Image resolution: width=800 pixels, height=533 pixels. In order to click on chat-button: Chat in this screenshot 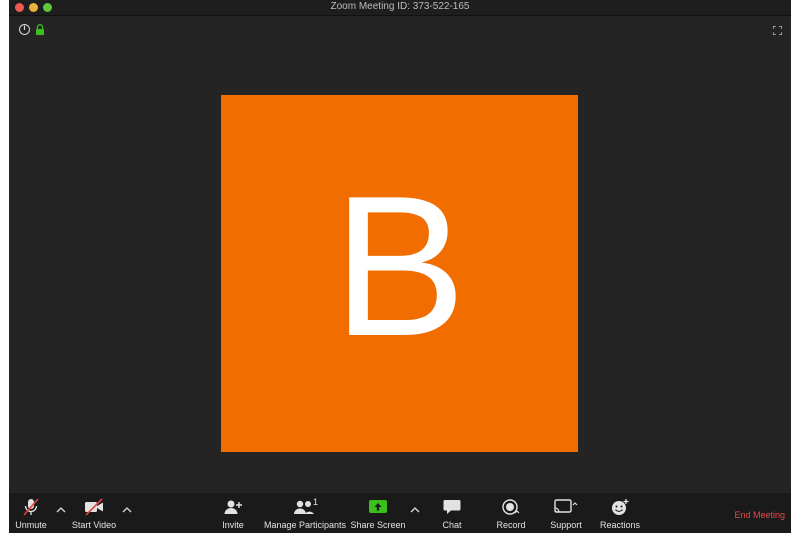, I will do `click(452, 514)`.